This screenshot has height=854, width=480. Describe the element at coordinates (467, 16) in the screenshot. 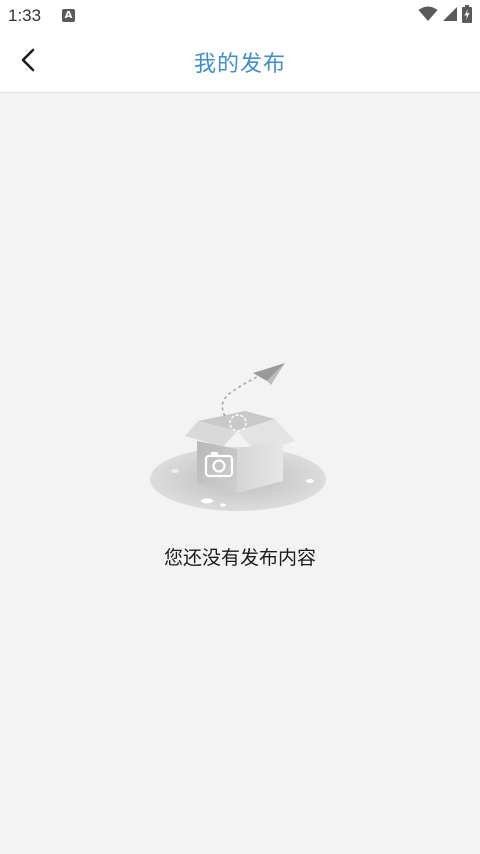

I see `battery-charging-icon` at that location.